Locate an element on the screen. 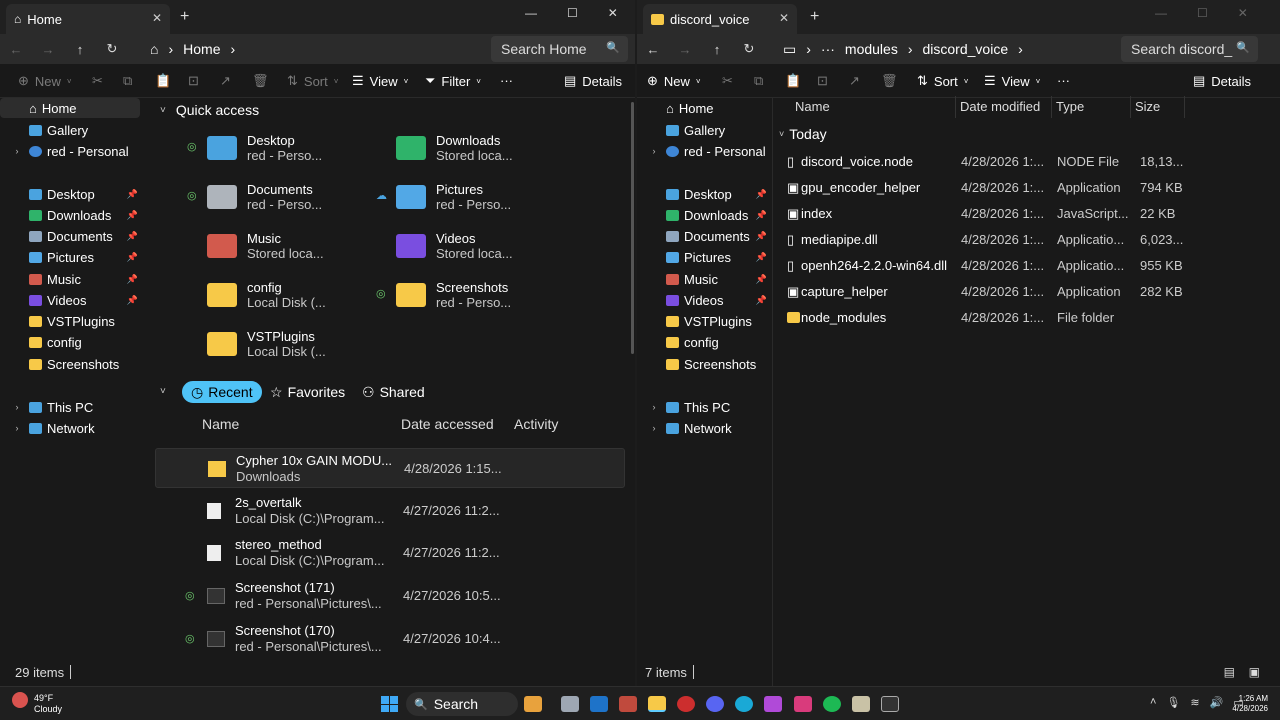 The width and height of the screenshot is (1280, 720). file-row: node_modules 4/28/2026 1:... File folder is located at coordinates (987, 318).